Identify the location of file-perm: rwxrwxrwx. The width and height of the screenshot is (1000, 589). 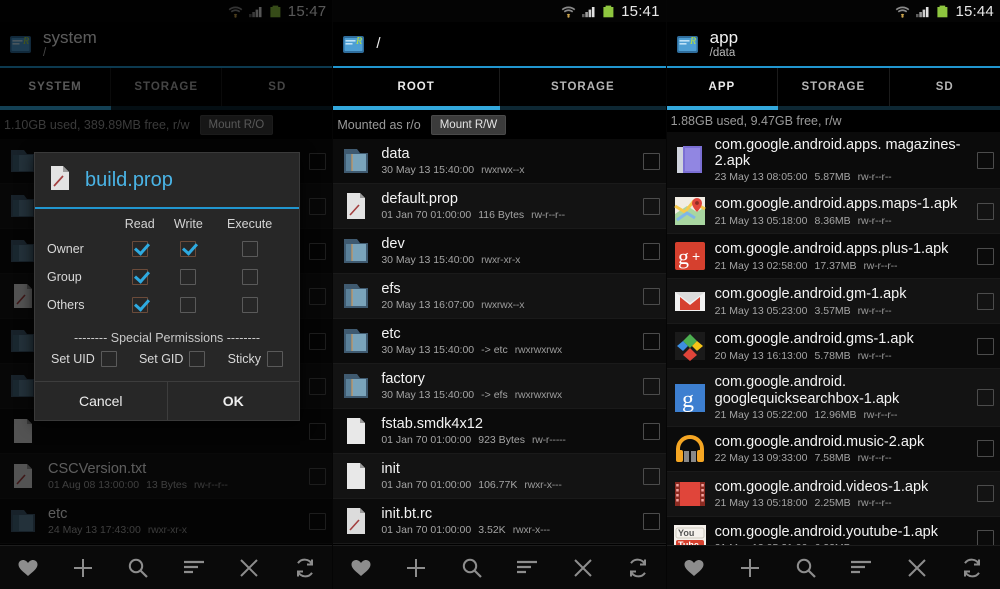
(538, 350).